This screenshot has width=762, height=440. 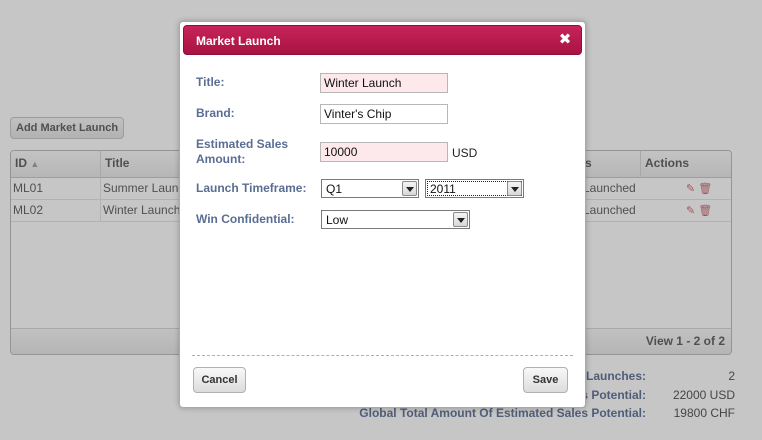 What do you see at coordinates (395, 219) in the screenshot?
I see `confidential-select: Low` at bounding box center [395, 219].